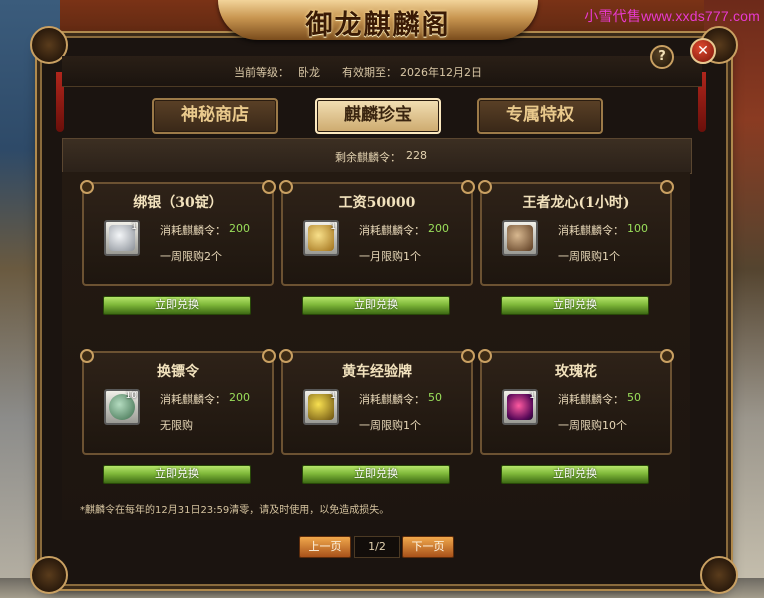  Describe the element at coordinates (377, 203) in the screenshot. I see `item-name: 工资50000` at that location.